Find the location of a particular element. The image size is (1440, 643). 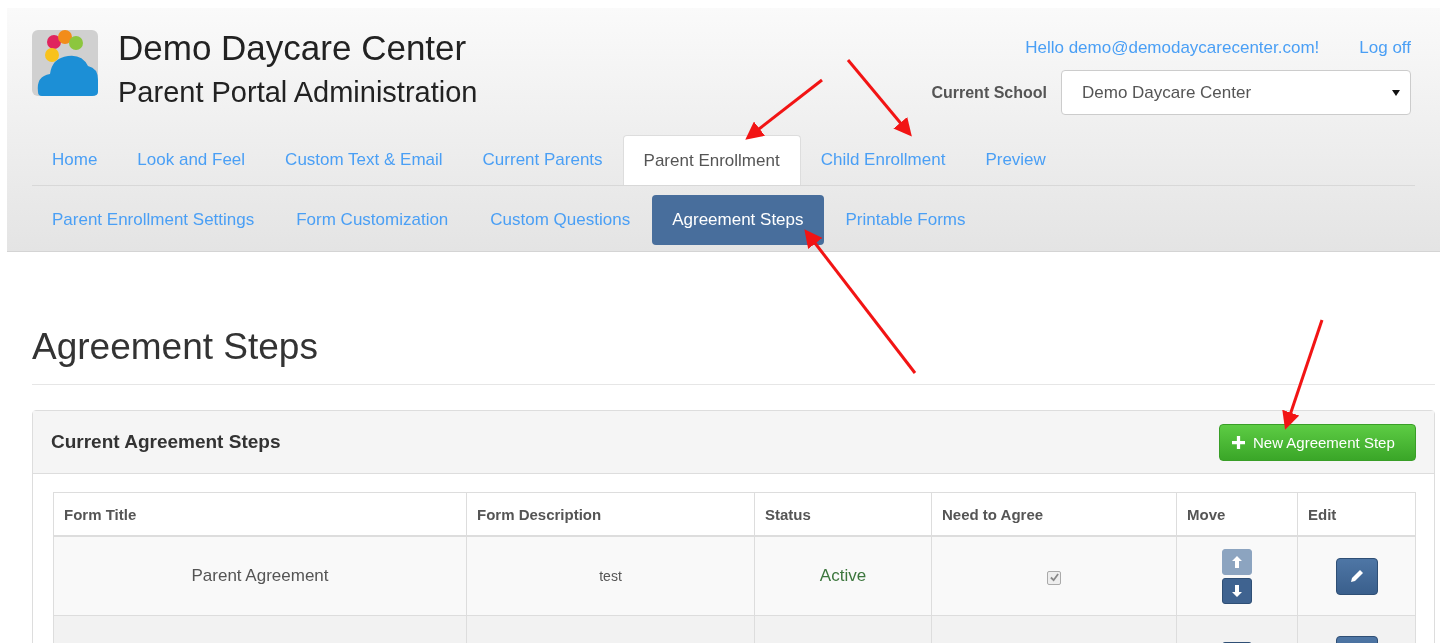

sub-tab: Agreement Steps is located at coordinates (738, 220).